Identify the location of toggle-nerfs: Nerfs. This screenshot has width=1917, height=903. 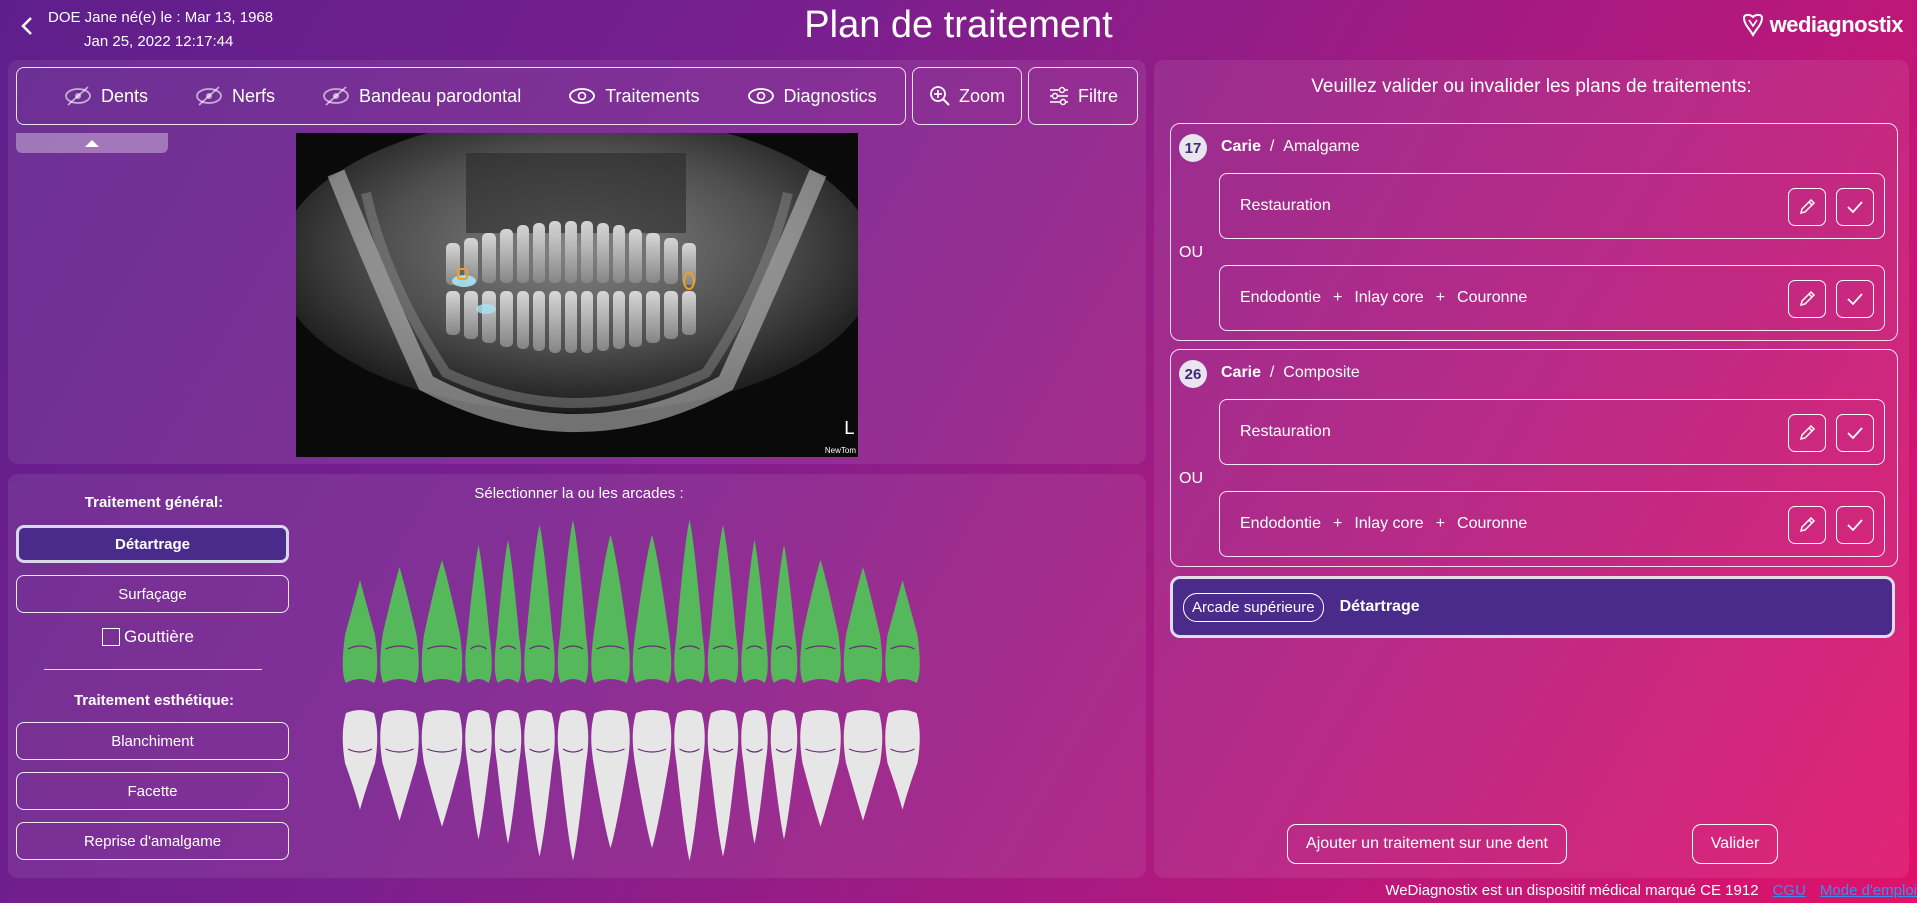
(234, 96).